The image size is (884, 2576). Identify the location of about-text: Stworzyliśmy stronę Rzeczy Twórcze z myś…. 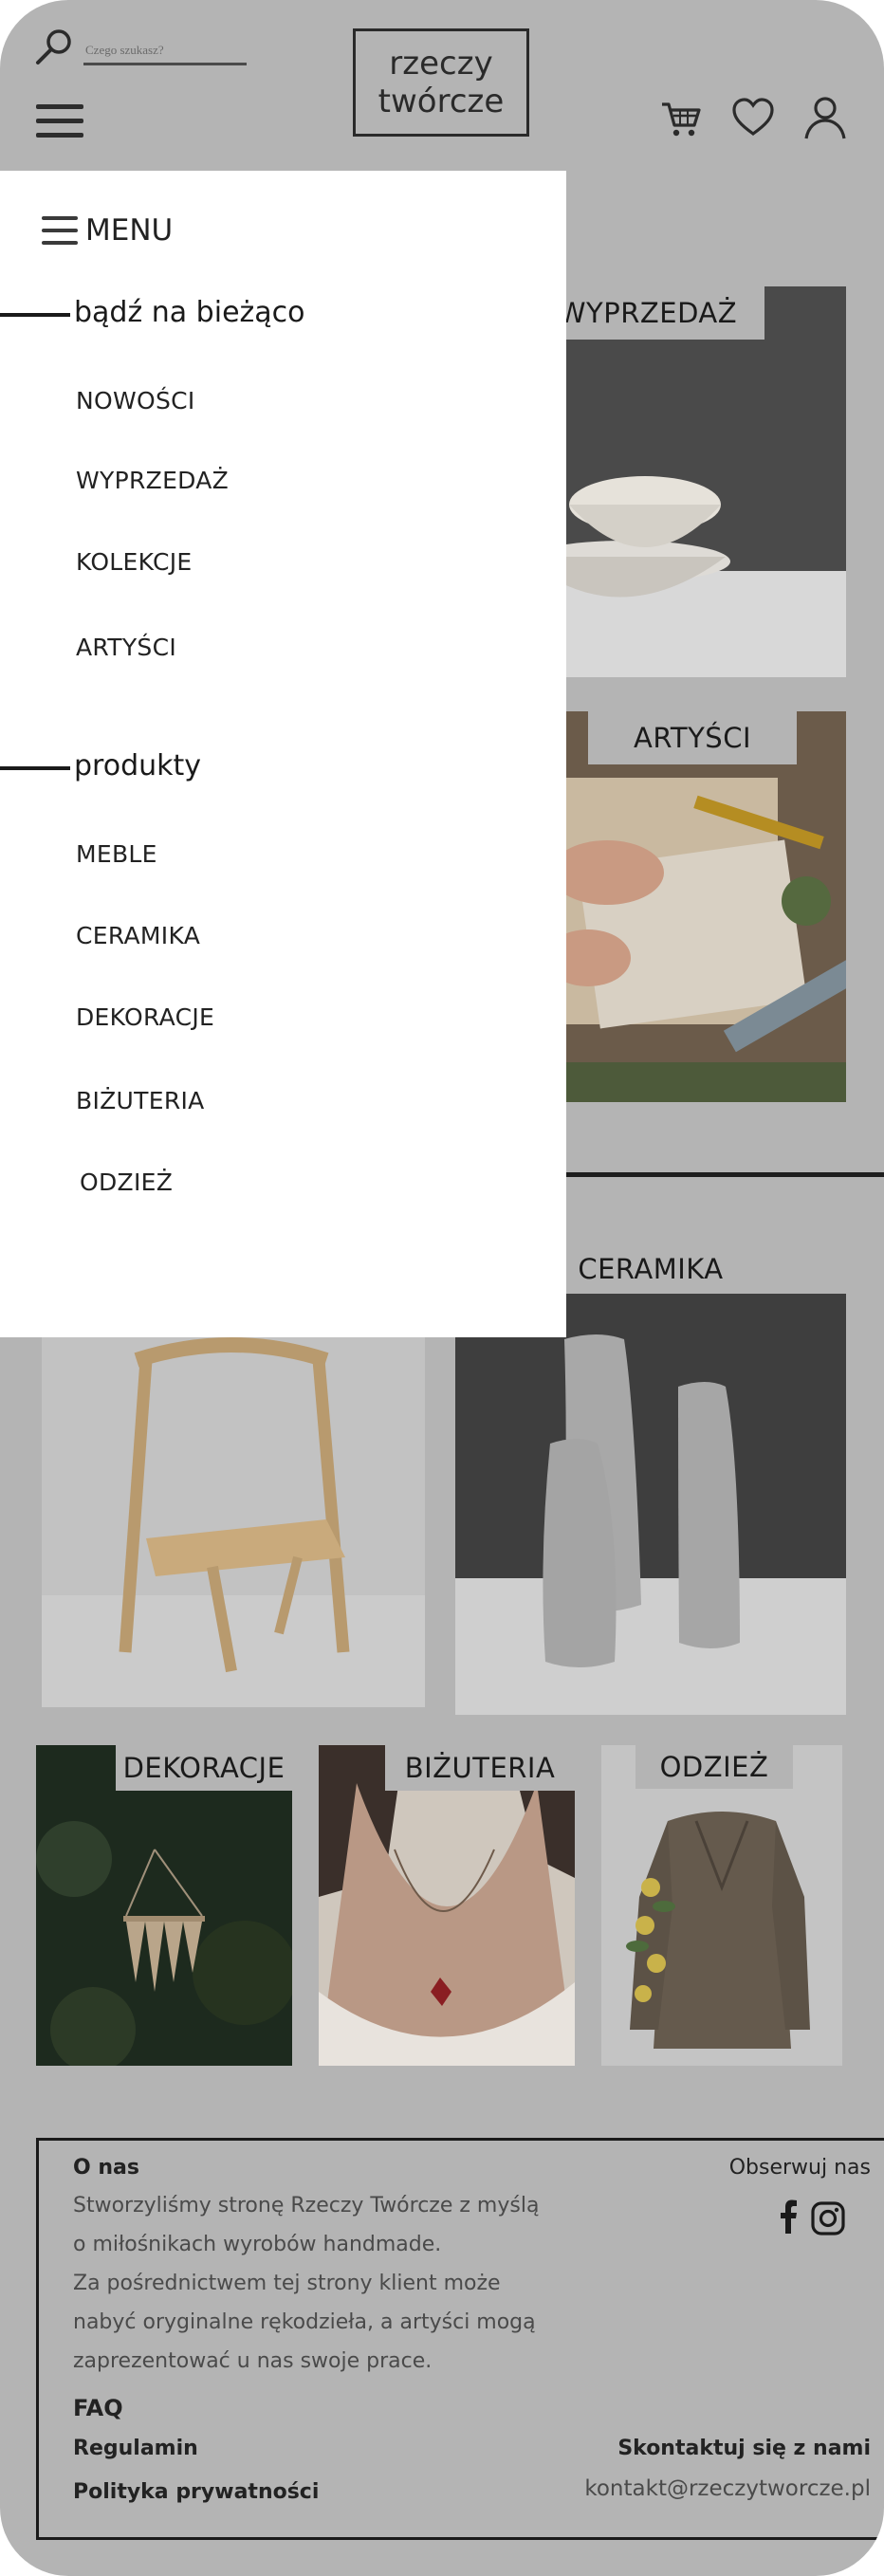
(306, 2283).